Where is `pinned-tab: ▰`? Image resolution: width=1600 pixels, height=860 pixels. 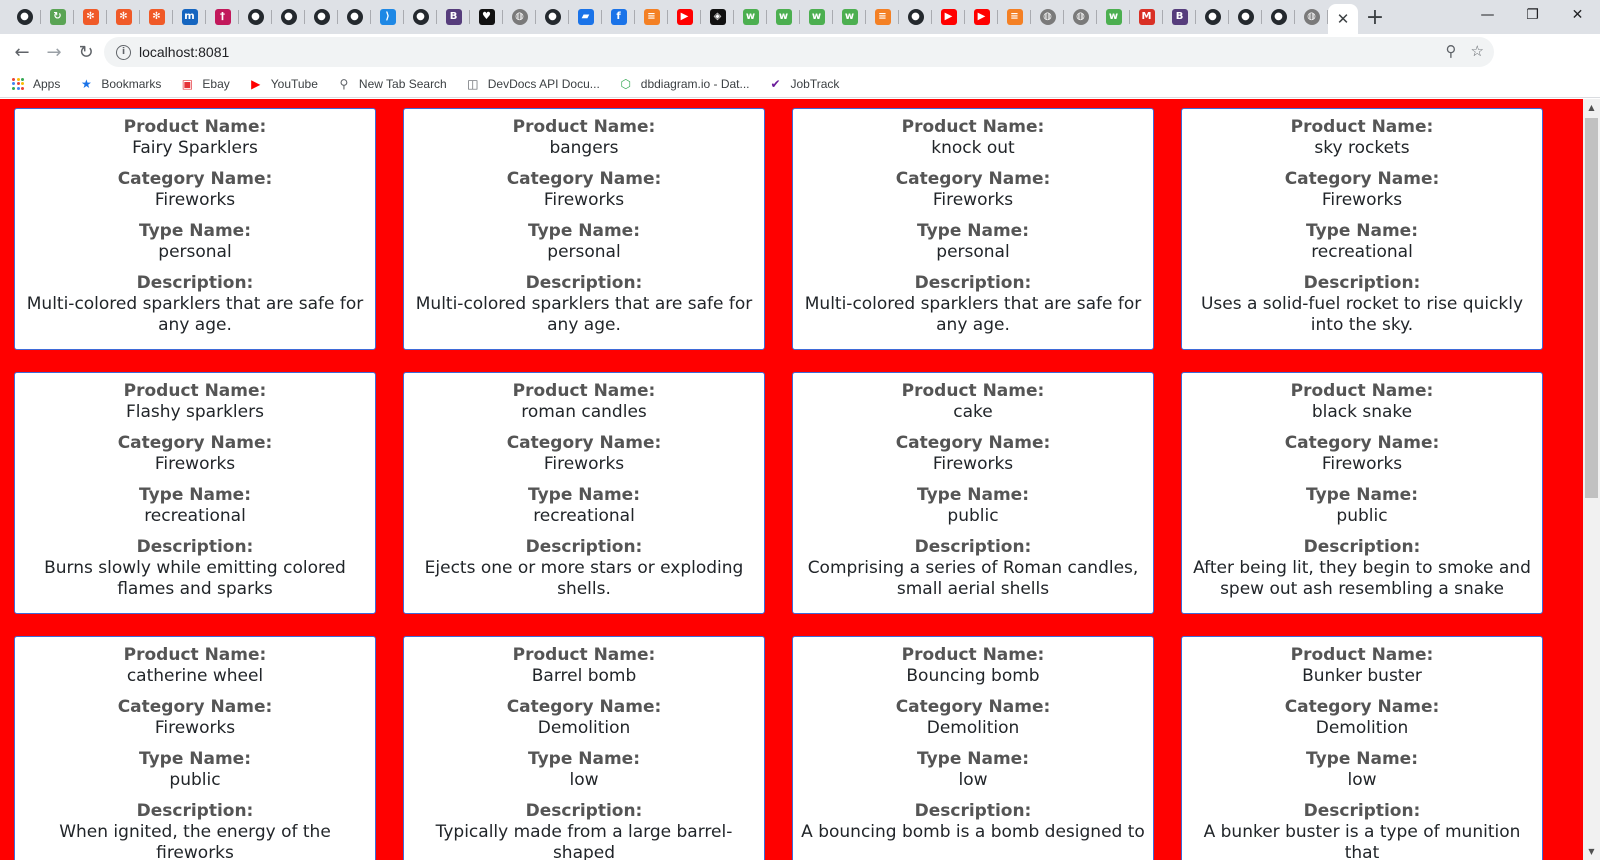
pinned-tab: ▰ is located at coordinates (585, 17).